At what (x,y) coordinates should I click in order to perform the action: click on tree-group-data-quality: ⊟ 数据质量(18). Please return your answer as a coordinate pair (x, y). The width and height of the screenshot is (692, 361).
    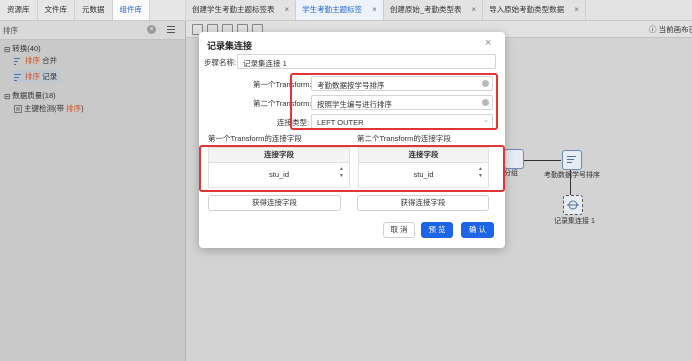
    Looking at the image, I should click on (30, 95).